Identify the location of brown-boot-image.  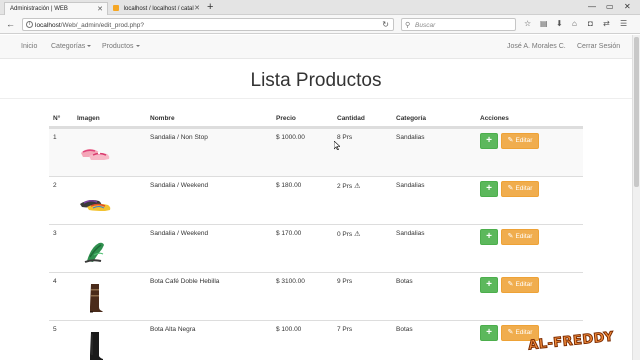
(96, 298).